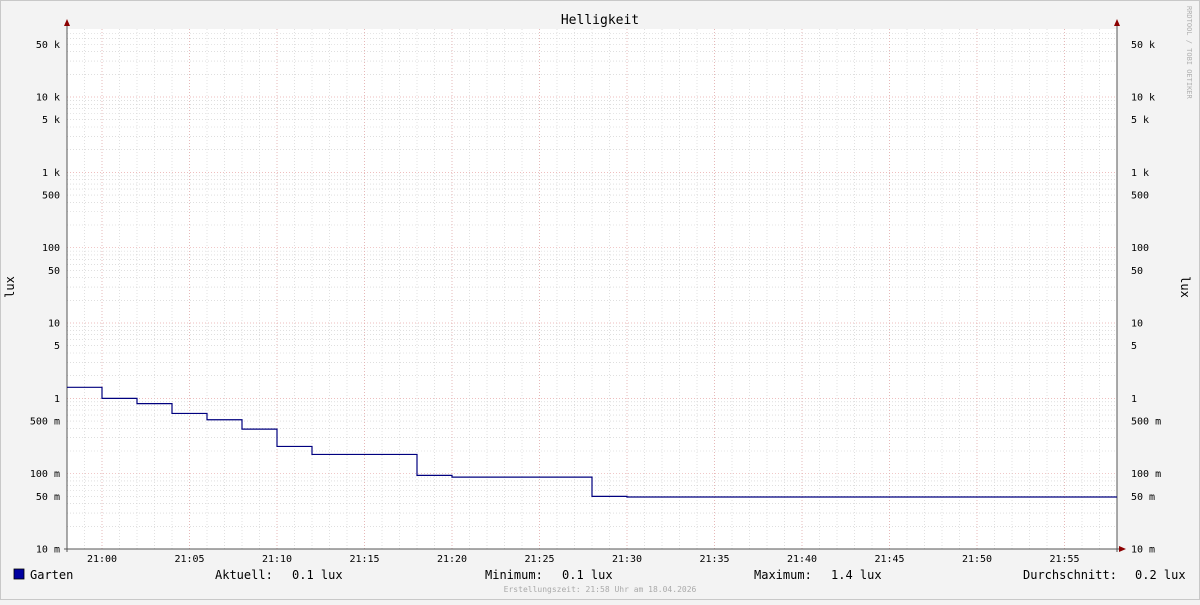 Image resolution: width=1200 pixels, height=605 pixels. What do you see at coordinates (48, 45) in the screenshot?
I see `y-tick-label-left: 50 k` at bounding box center [48, 45].